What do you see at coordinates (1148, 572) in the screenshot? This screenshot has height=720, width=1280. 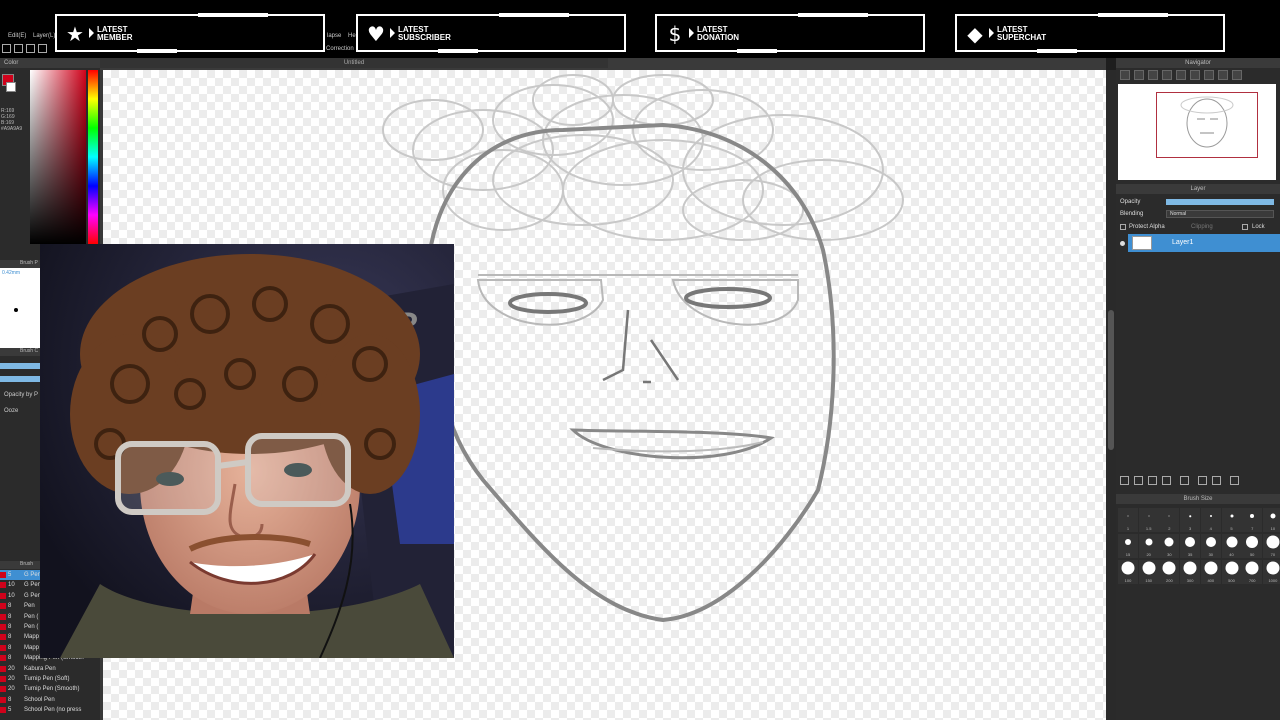 I see `brush-size-cell: 150` at bounding box center [1148, 572].